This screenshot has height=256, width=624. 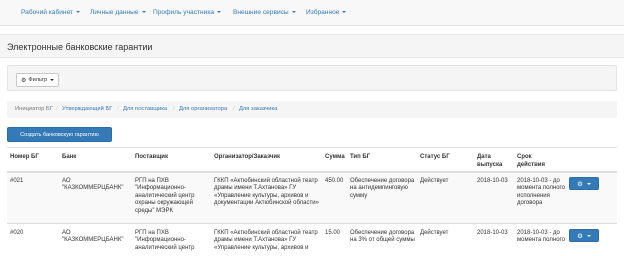 What do you see at coordinates (247, 157) in the screenshot?
I see `column-header-organizer: Организатор/Заказчик` at bounding box center [247, 157].